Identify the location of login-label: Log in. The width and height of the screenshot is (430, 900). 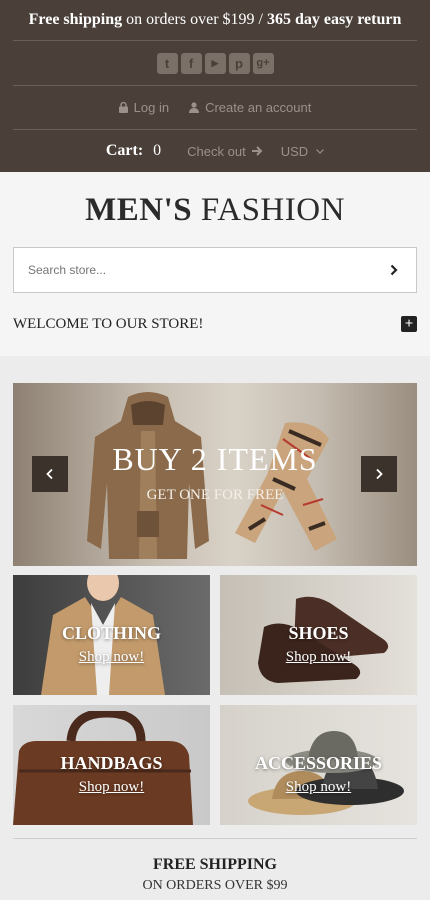
(151, 107).